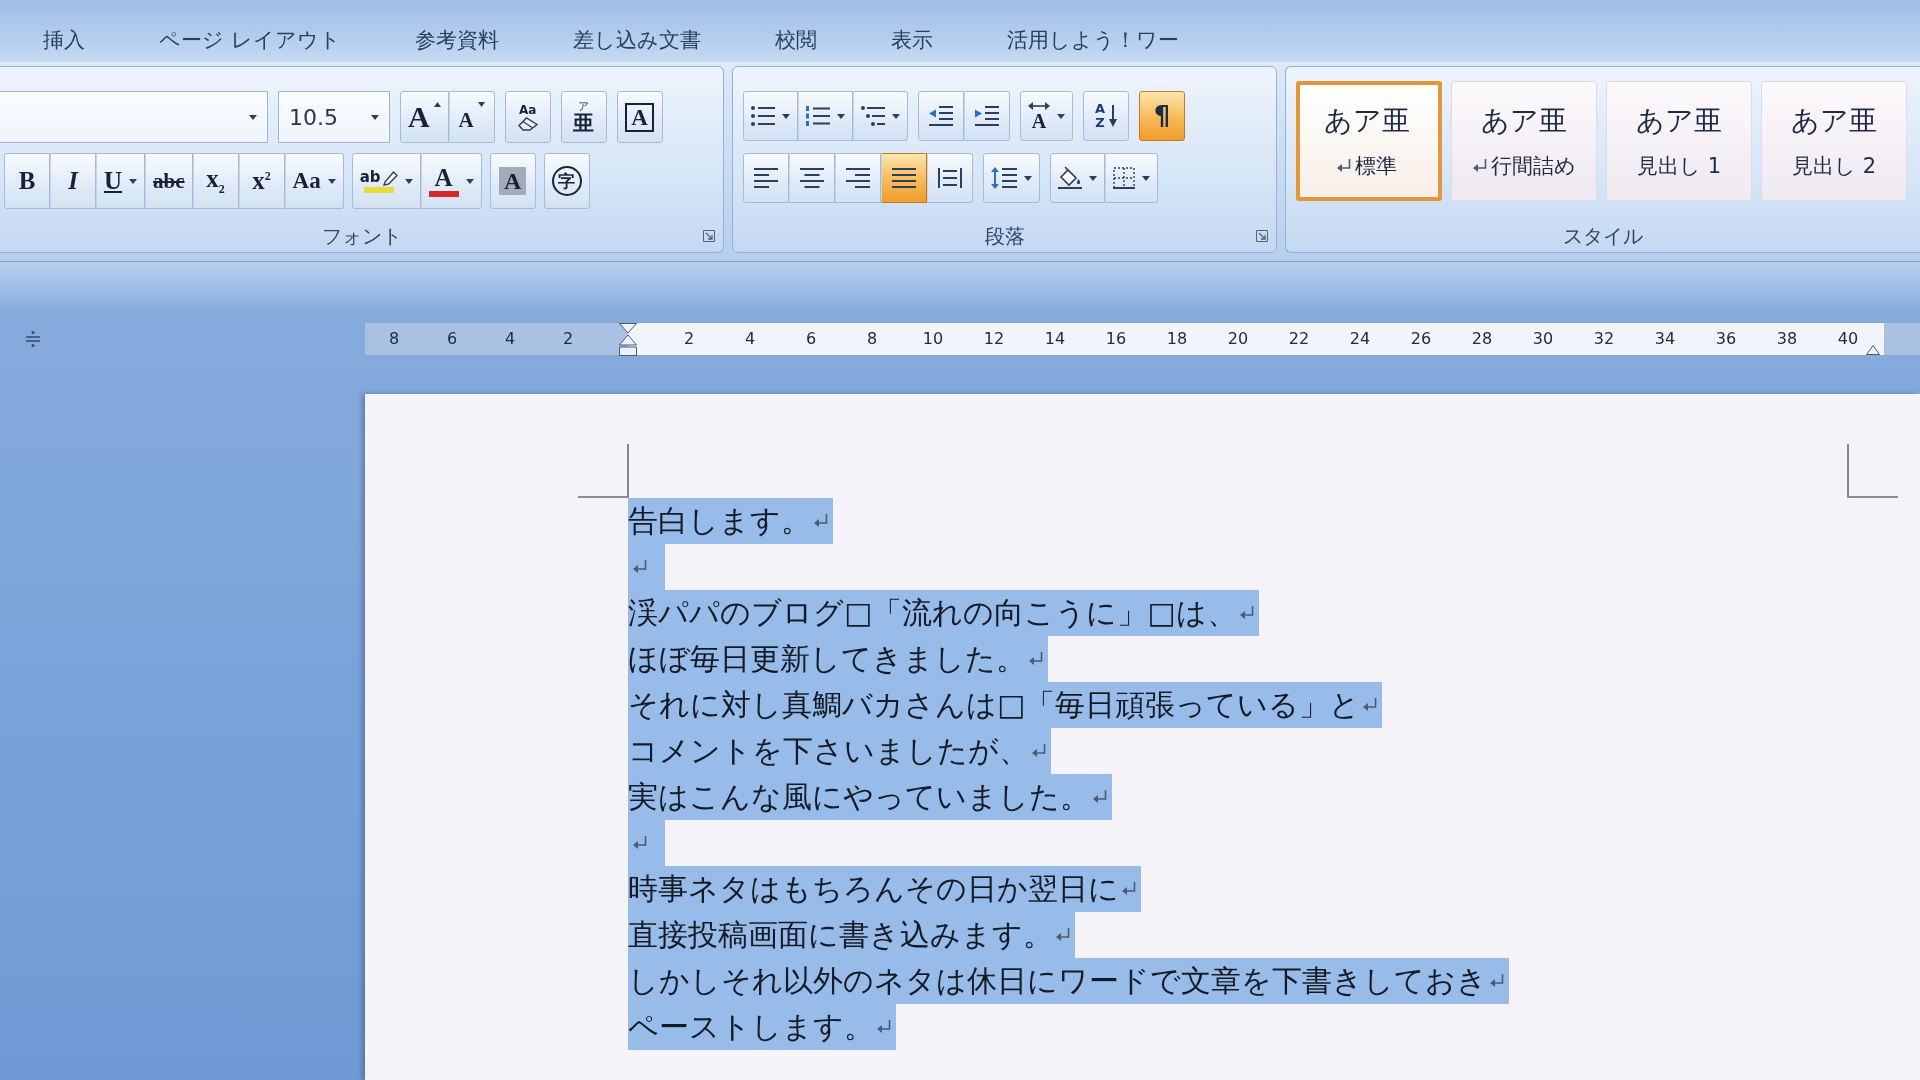 This screenshot has width=1920, height=1080. Describe the element at coordinates (840, 935) in the screenshot. I see `paragraph-text: 直接投稿画面に書き込みます。` at that location.